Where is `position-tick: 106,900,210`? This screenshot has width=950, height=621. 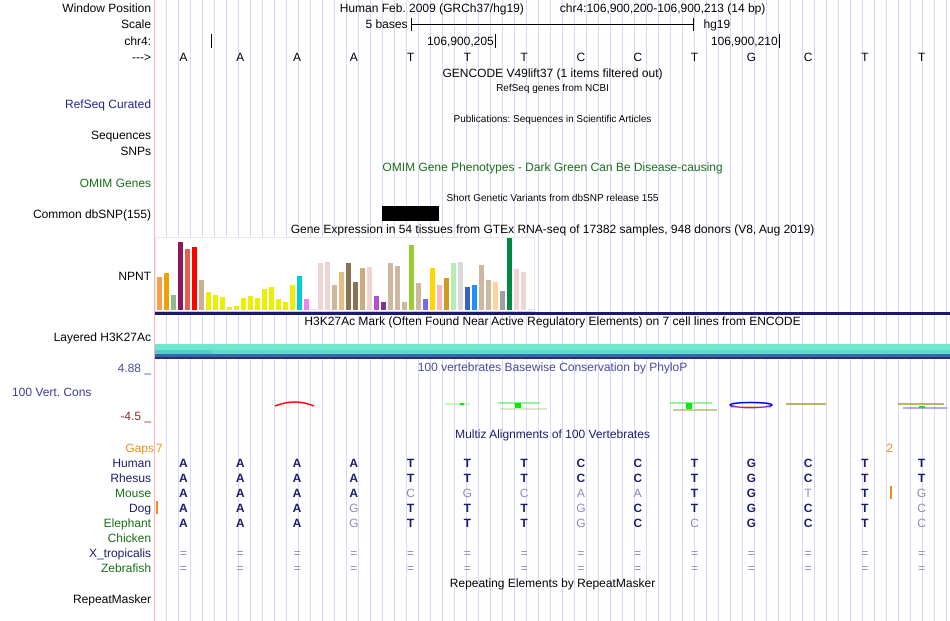 position-tick: 106,900,210 is located at coordinates (745, 41).